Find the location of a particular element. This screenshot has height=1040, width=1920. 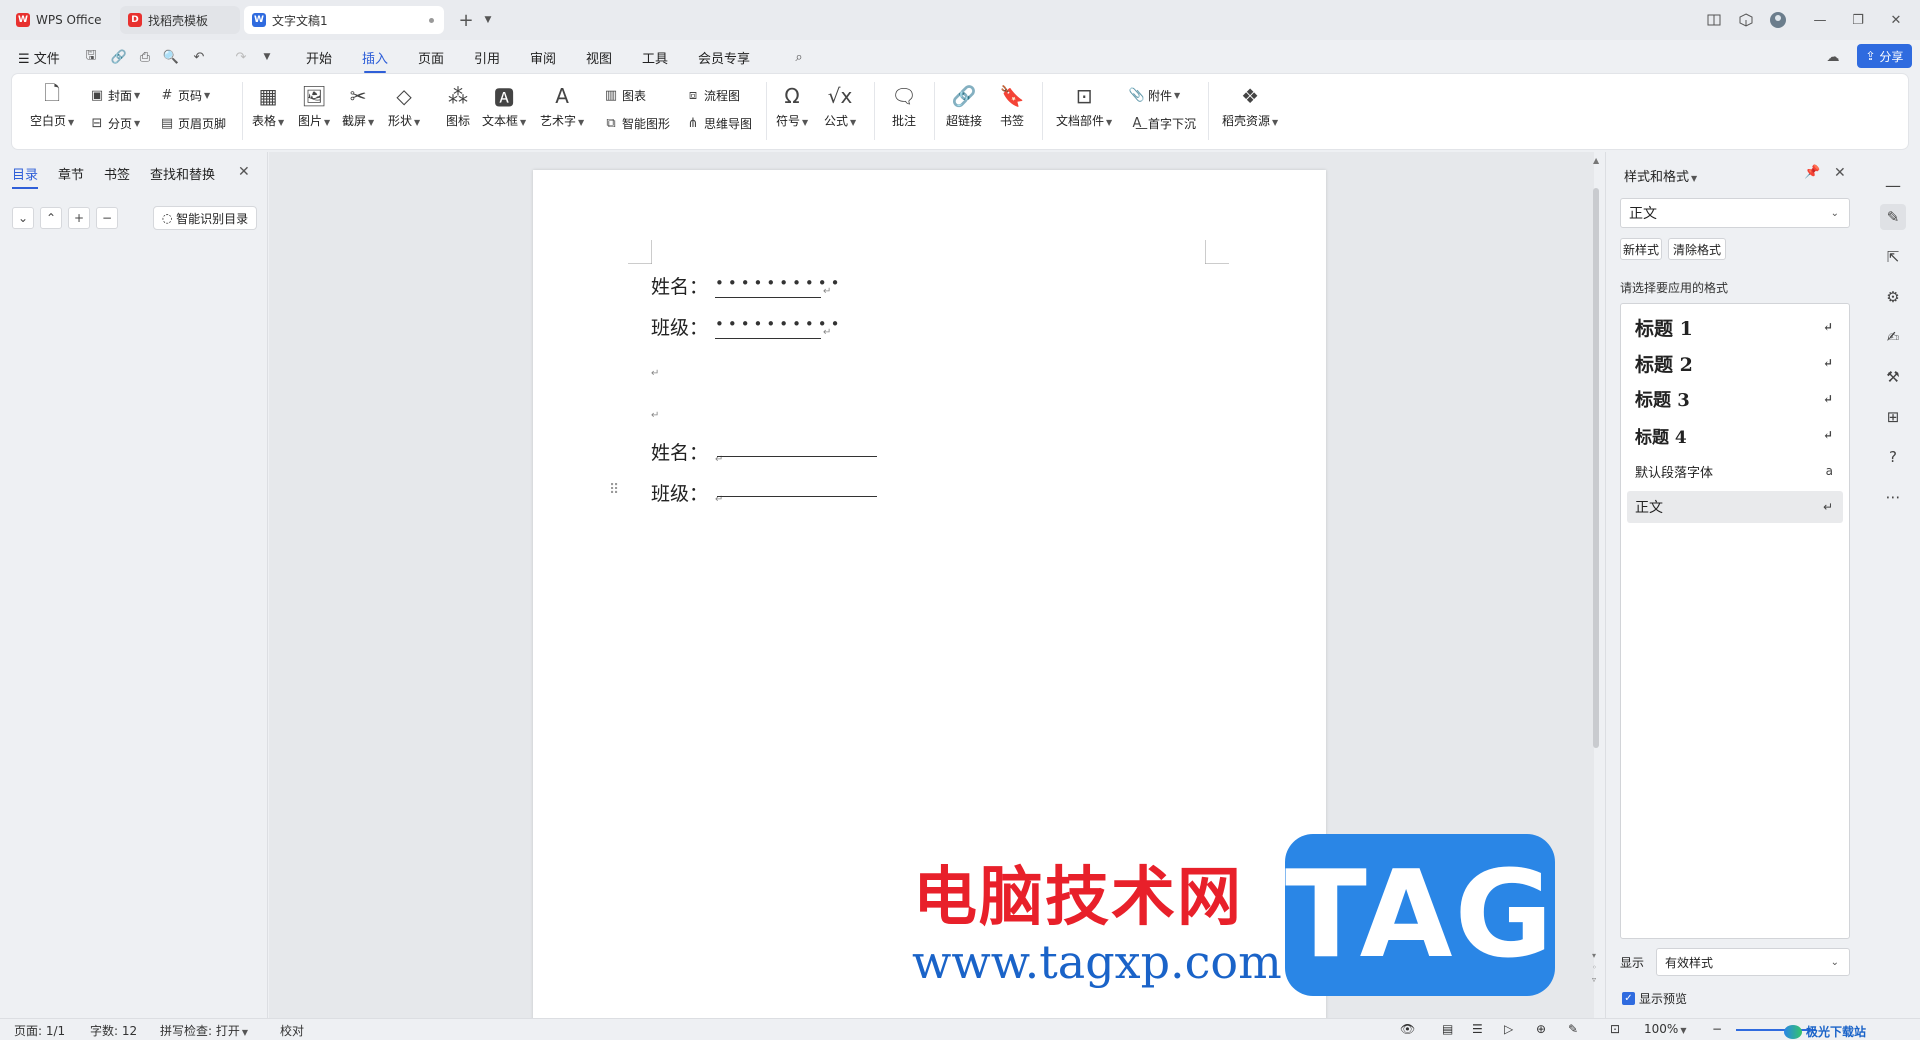

outline-view-icon: ☰ is located at coordinates (1477, 1029).